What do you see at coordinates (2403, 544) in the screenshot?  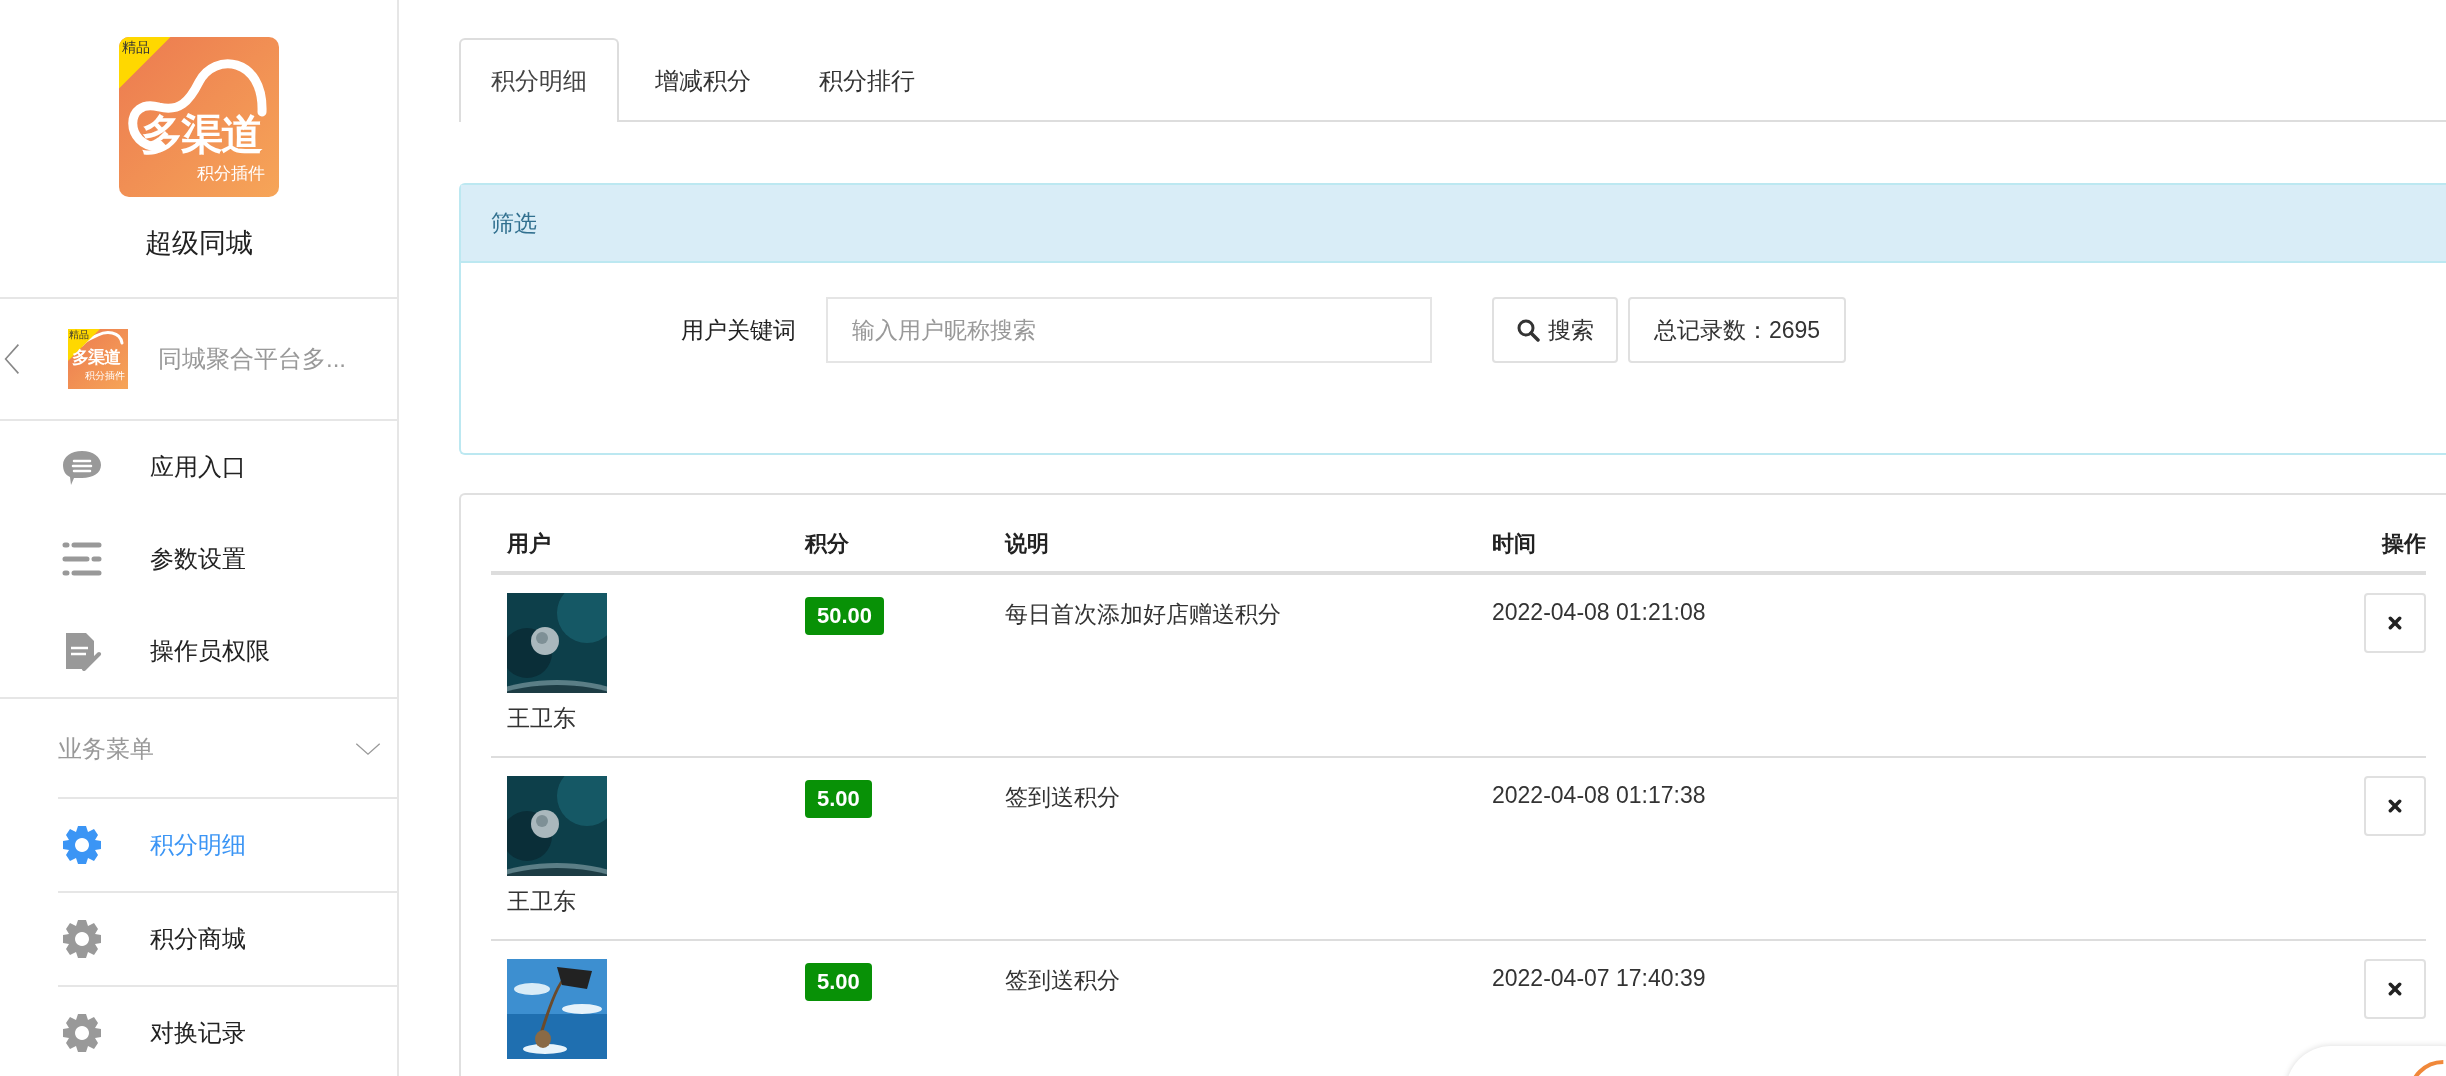 I see `column-header: 操作` at bounding box center [2403, 544].